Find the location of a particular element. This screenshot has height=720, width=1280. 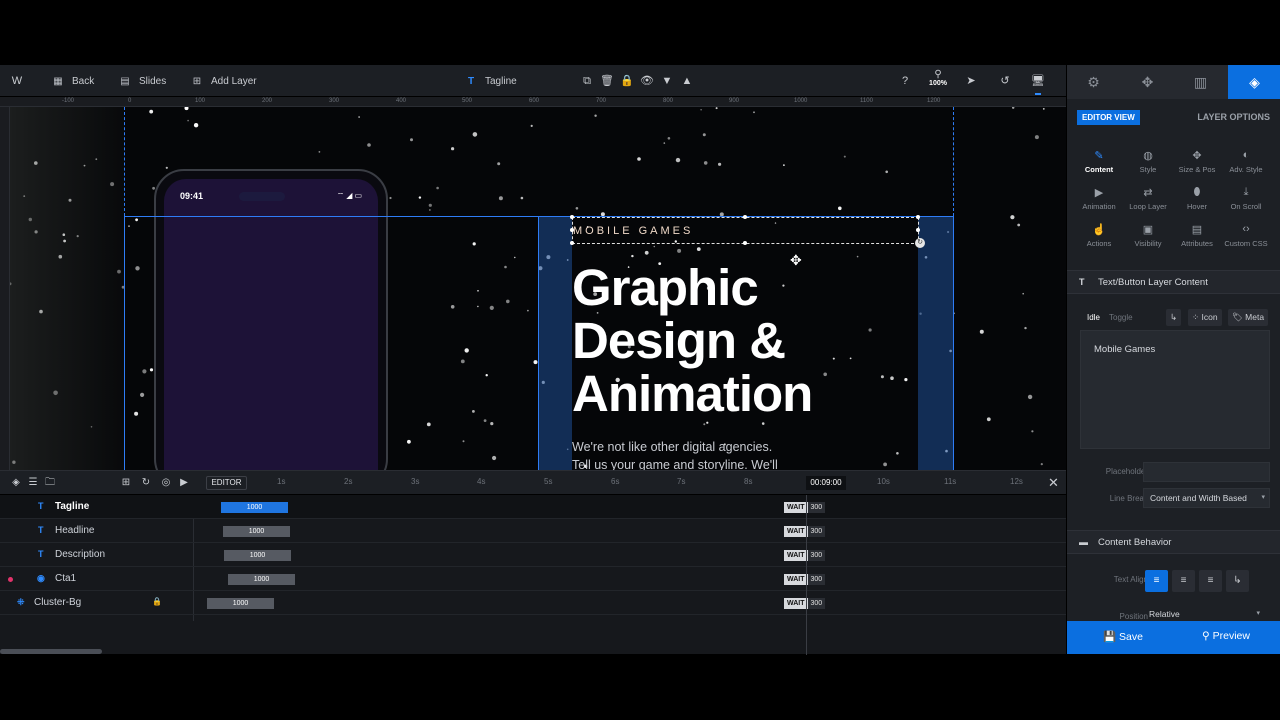

tab-idle: Idle is located at coordinates (1093, 317).